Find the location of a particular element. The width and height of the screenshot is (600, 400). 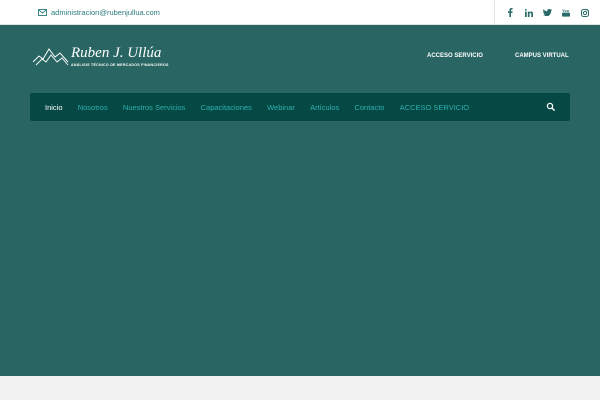

contact-email: administracion@rubenjullua.com is located at coordinates (99, 12).